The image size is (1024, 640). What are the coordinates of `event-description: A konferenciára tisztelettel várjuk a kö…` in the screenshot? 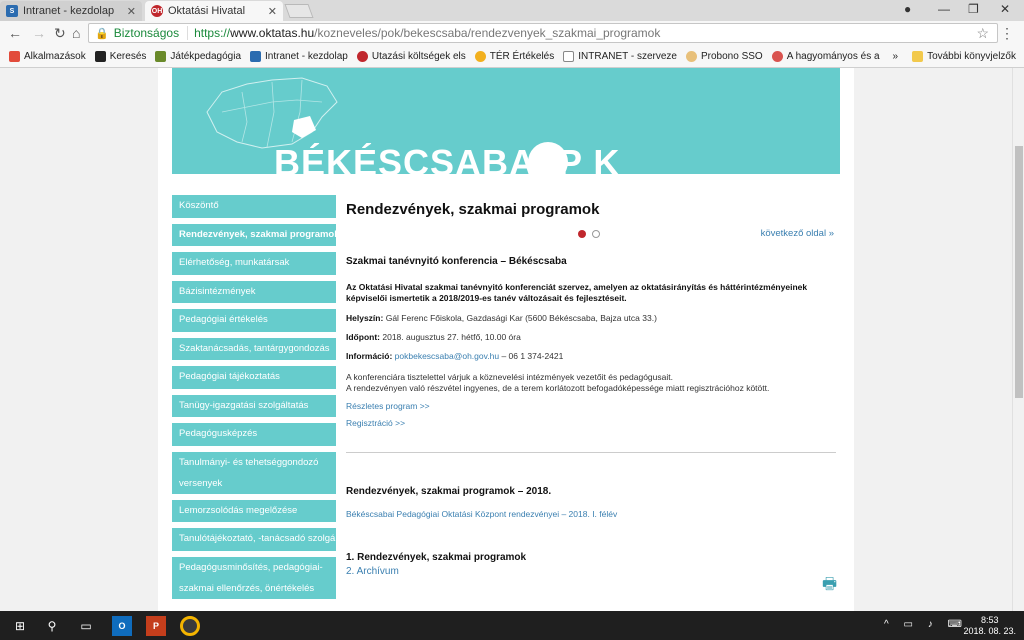 It's located at (591, 383).